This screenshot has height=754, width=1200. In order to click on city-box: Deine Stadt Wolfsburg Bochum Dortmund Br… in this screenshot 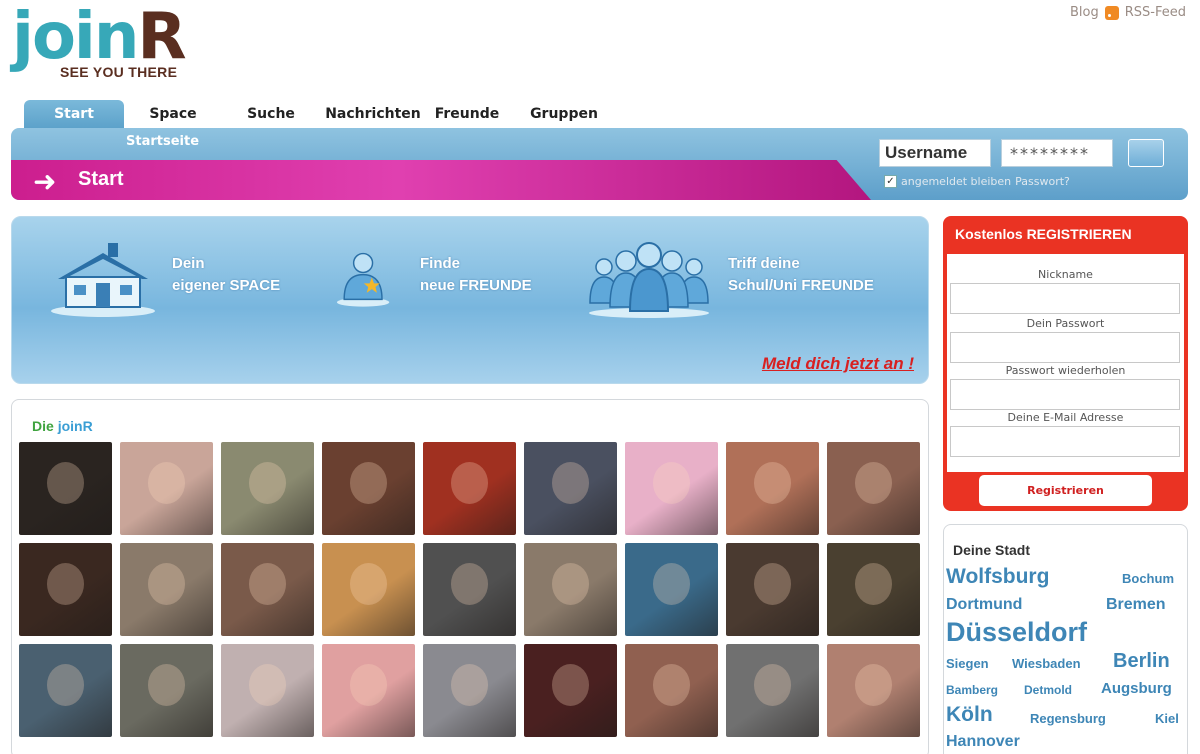, I will do `click(1065, 639)`.